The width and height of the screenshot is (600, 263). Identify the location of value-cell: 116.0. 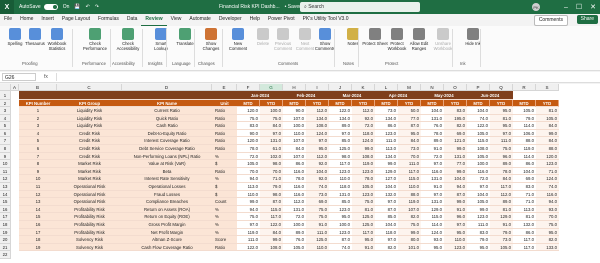
(547, 194).